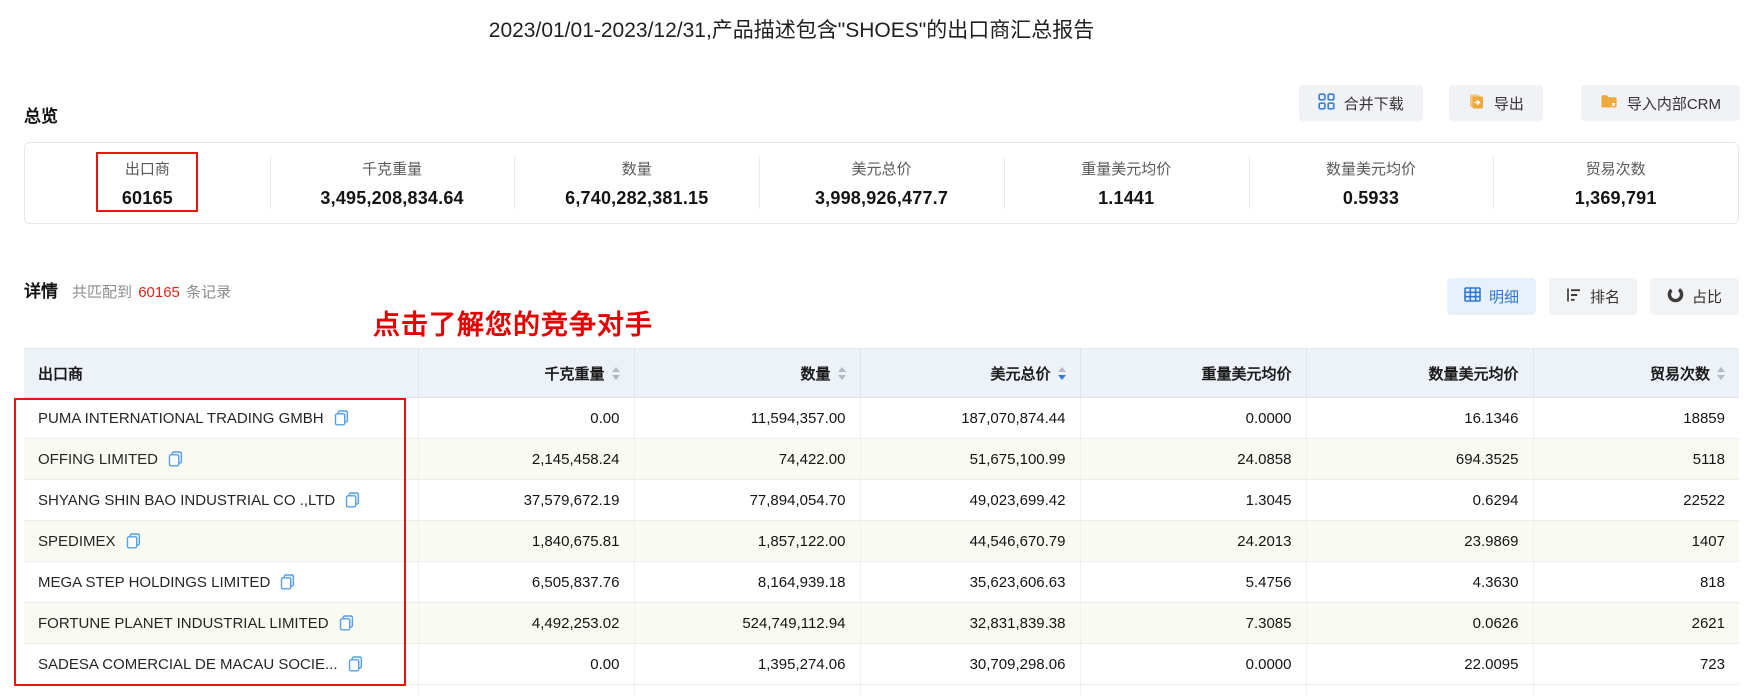 The width and height of the screenshot is (1763, 696). What do you see at coordinates (970, 664) in the screenshot?
I see `cell-usd-total: 30,709,298.06` at bounding box center [970, 664].